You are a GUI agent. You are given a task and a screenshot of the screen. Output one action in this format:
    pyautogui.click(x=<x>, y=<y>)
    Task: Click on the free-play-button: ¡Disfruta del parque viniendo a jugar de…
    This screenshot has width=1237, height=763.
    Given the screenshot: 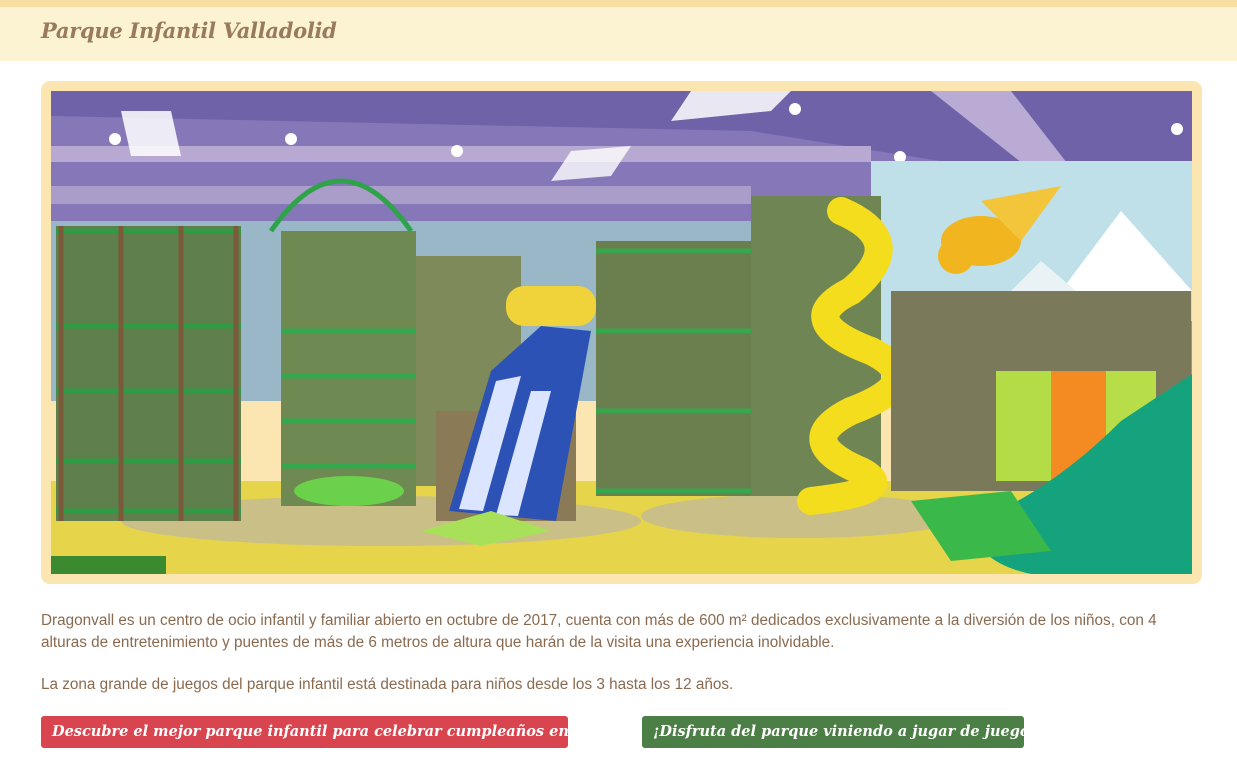 What is the action you would take?
    pyautogui.click(x=833, y=732)
    